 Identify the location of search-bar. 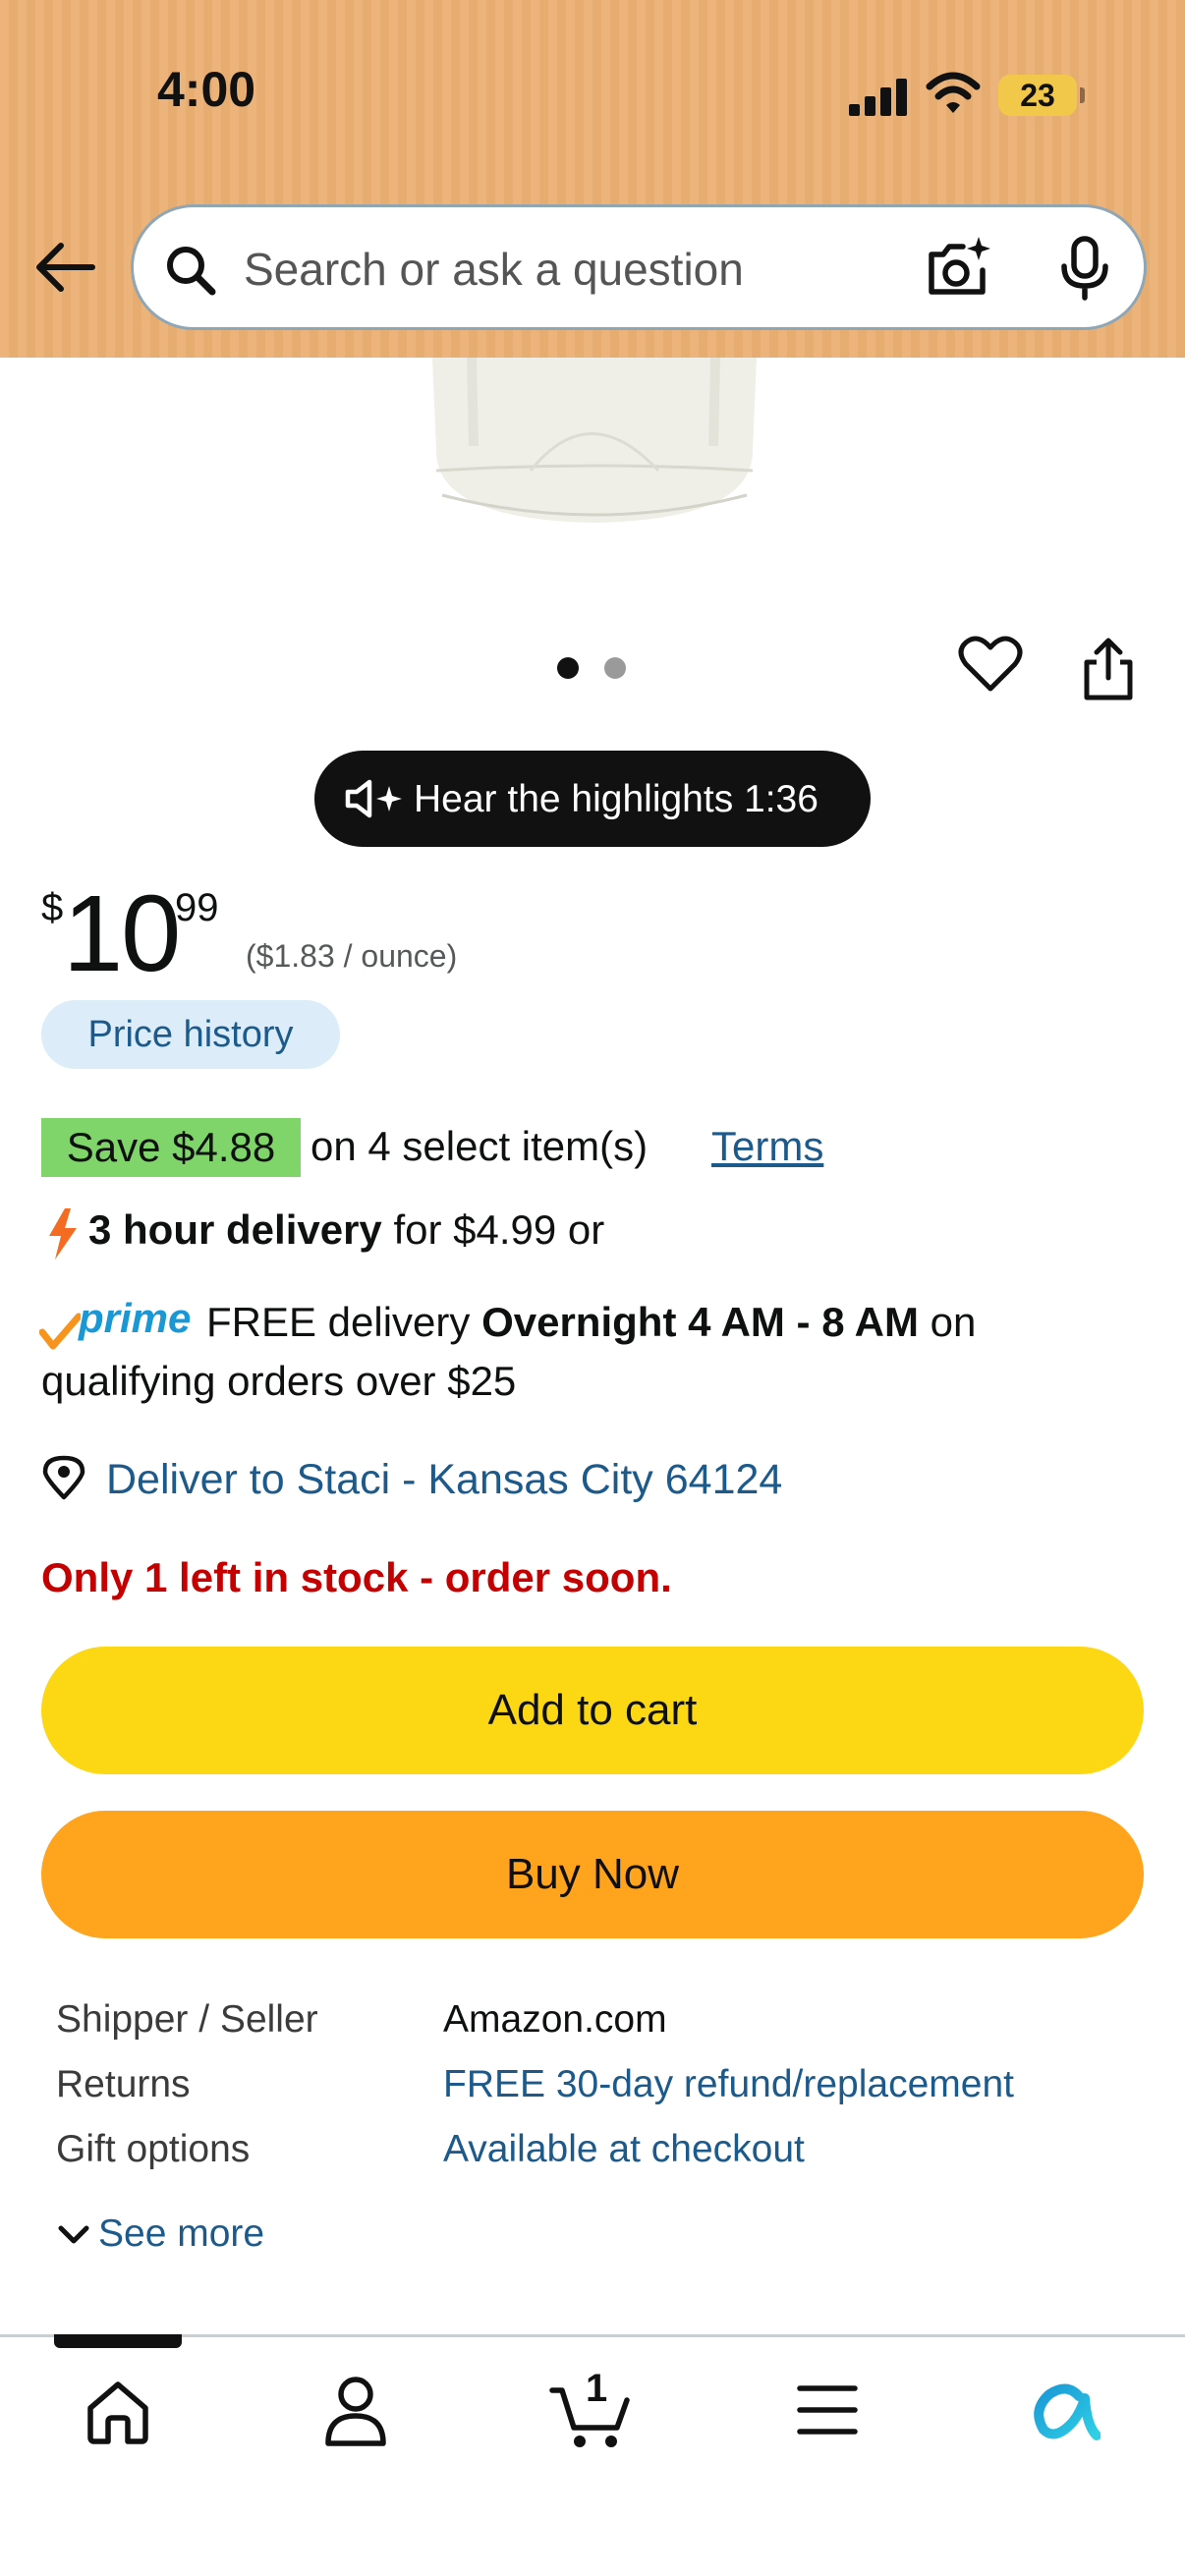
(639, 267).